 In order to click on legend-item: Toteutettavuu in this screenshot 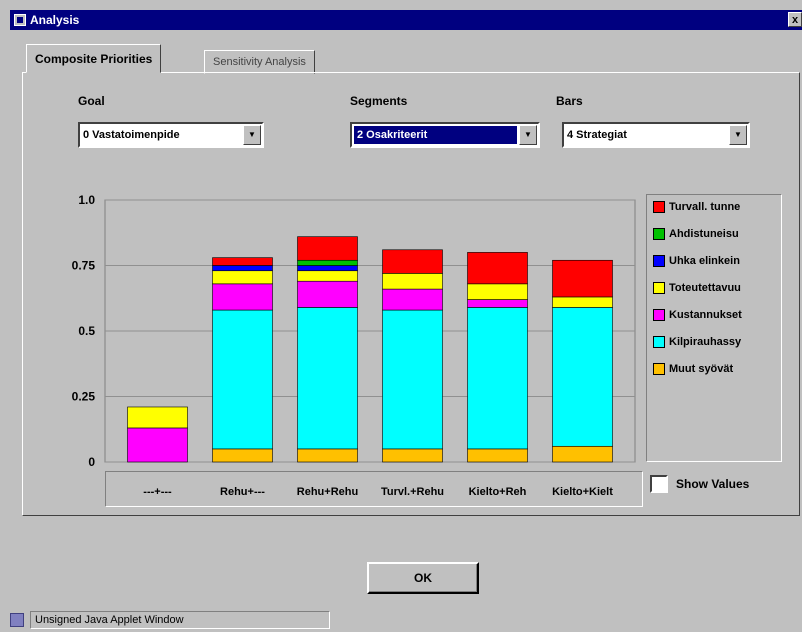, I will do `click(697, 288)`.